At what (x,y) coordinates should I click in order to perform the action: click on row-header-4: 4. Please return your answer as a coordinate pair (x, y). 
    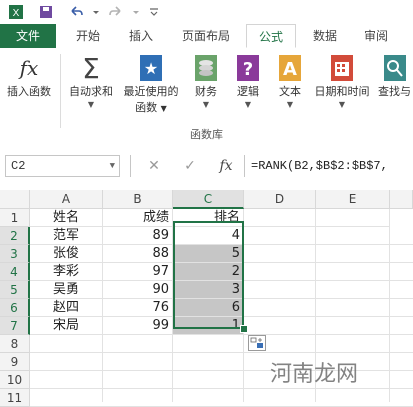
    Looking at the image, I should click on (15, 272).